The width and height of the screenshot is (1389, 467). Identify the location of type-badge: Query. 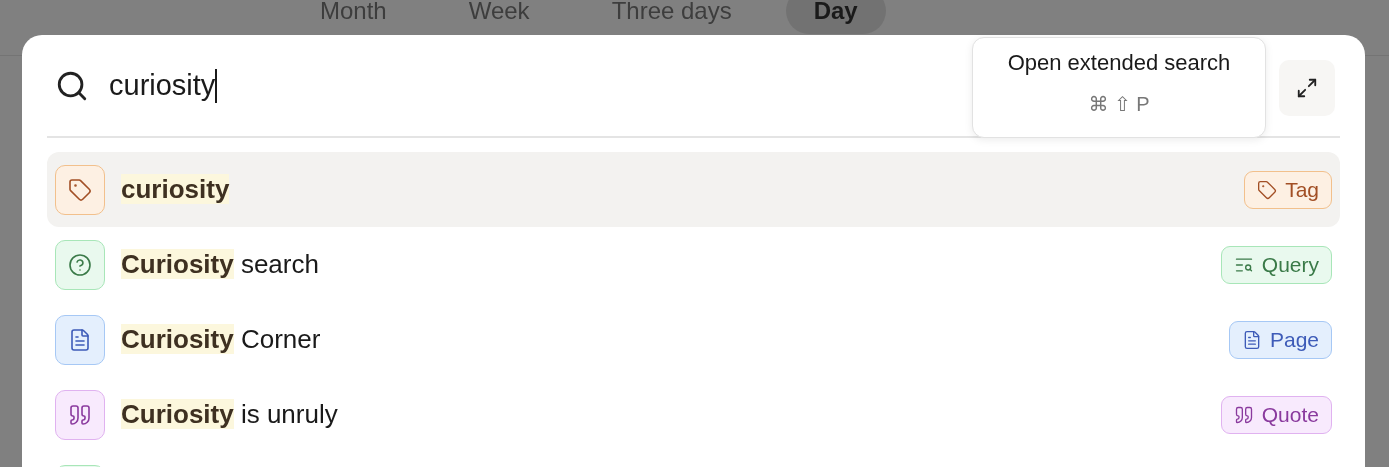
(1276, 264).